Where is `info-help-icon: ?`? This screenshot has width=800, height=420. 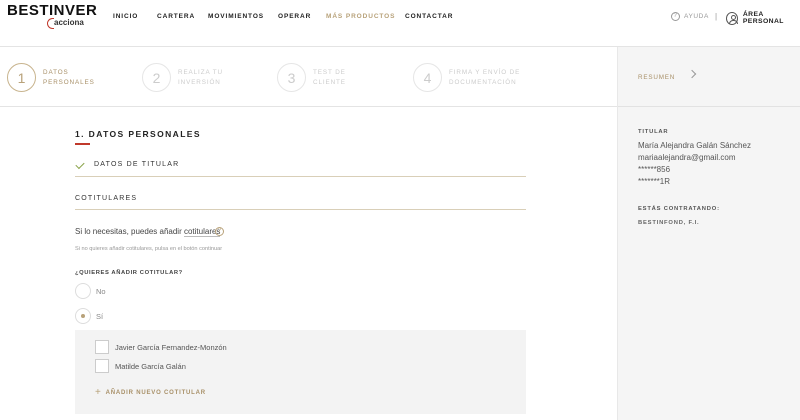 info-help-icon: ? is located at coordinates (219, 231).